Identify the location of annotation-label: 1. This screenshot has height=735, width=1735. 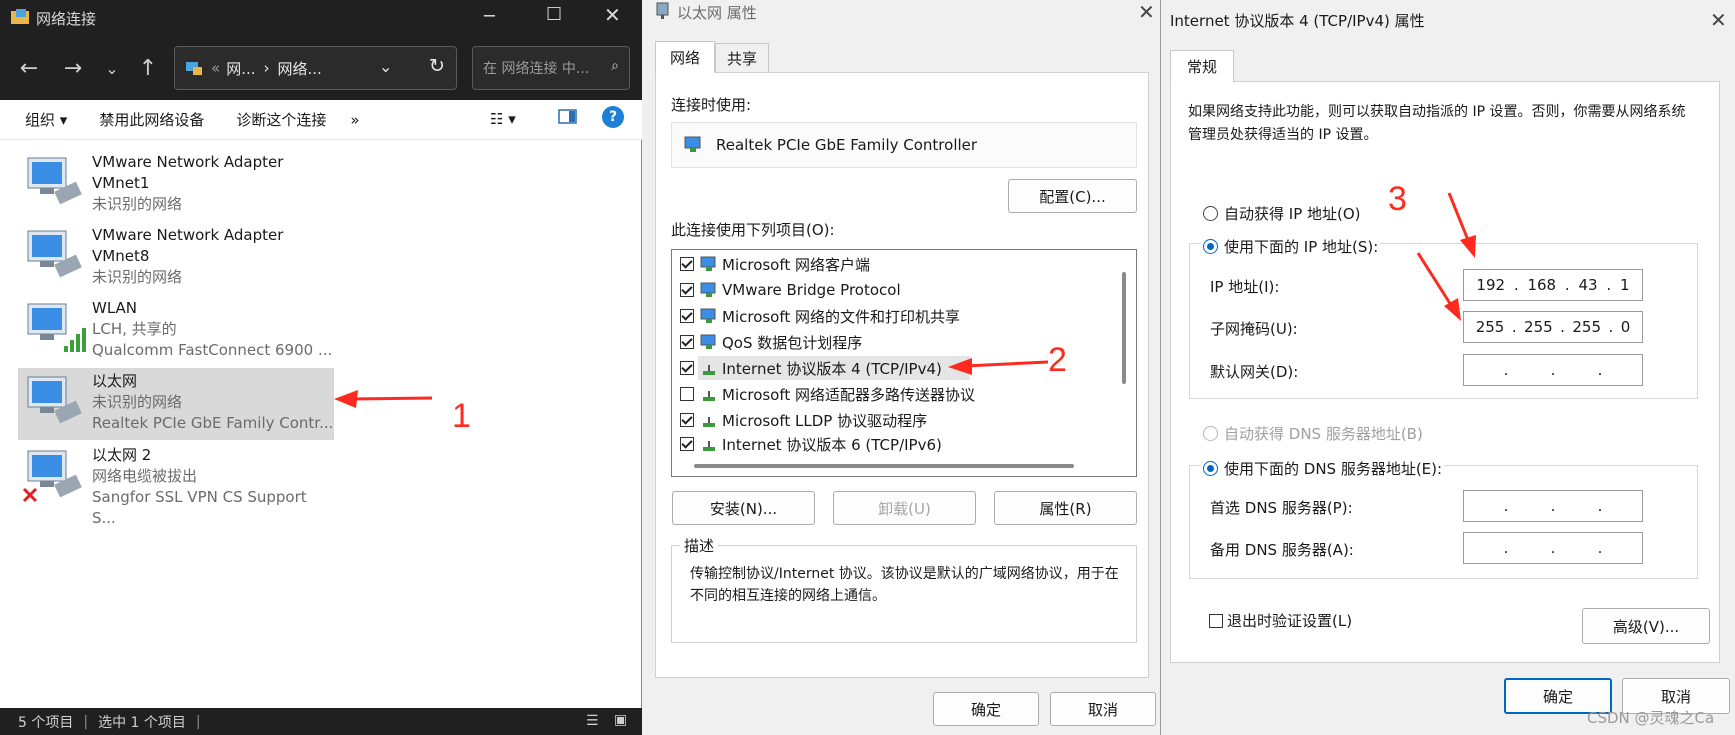
(461, 416).